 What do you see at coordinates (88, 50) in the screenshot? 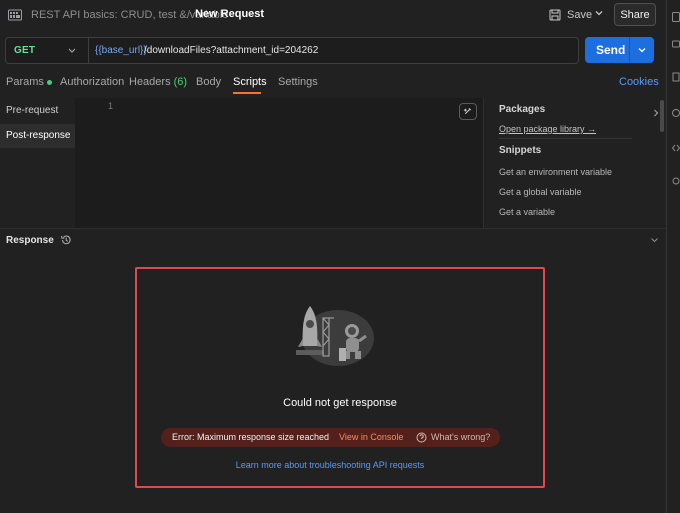
I see `url-divider` at bounding box center [88, 50].